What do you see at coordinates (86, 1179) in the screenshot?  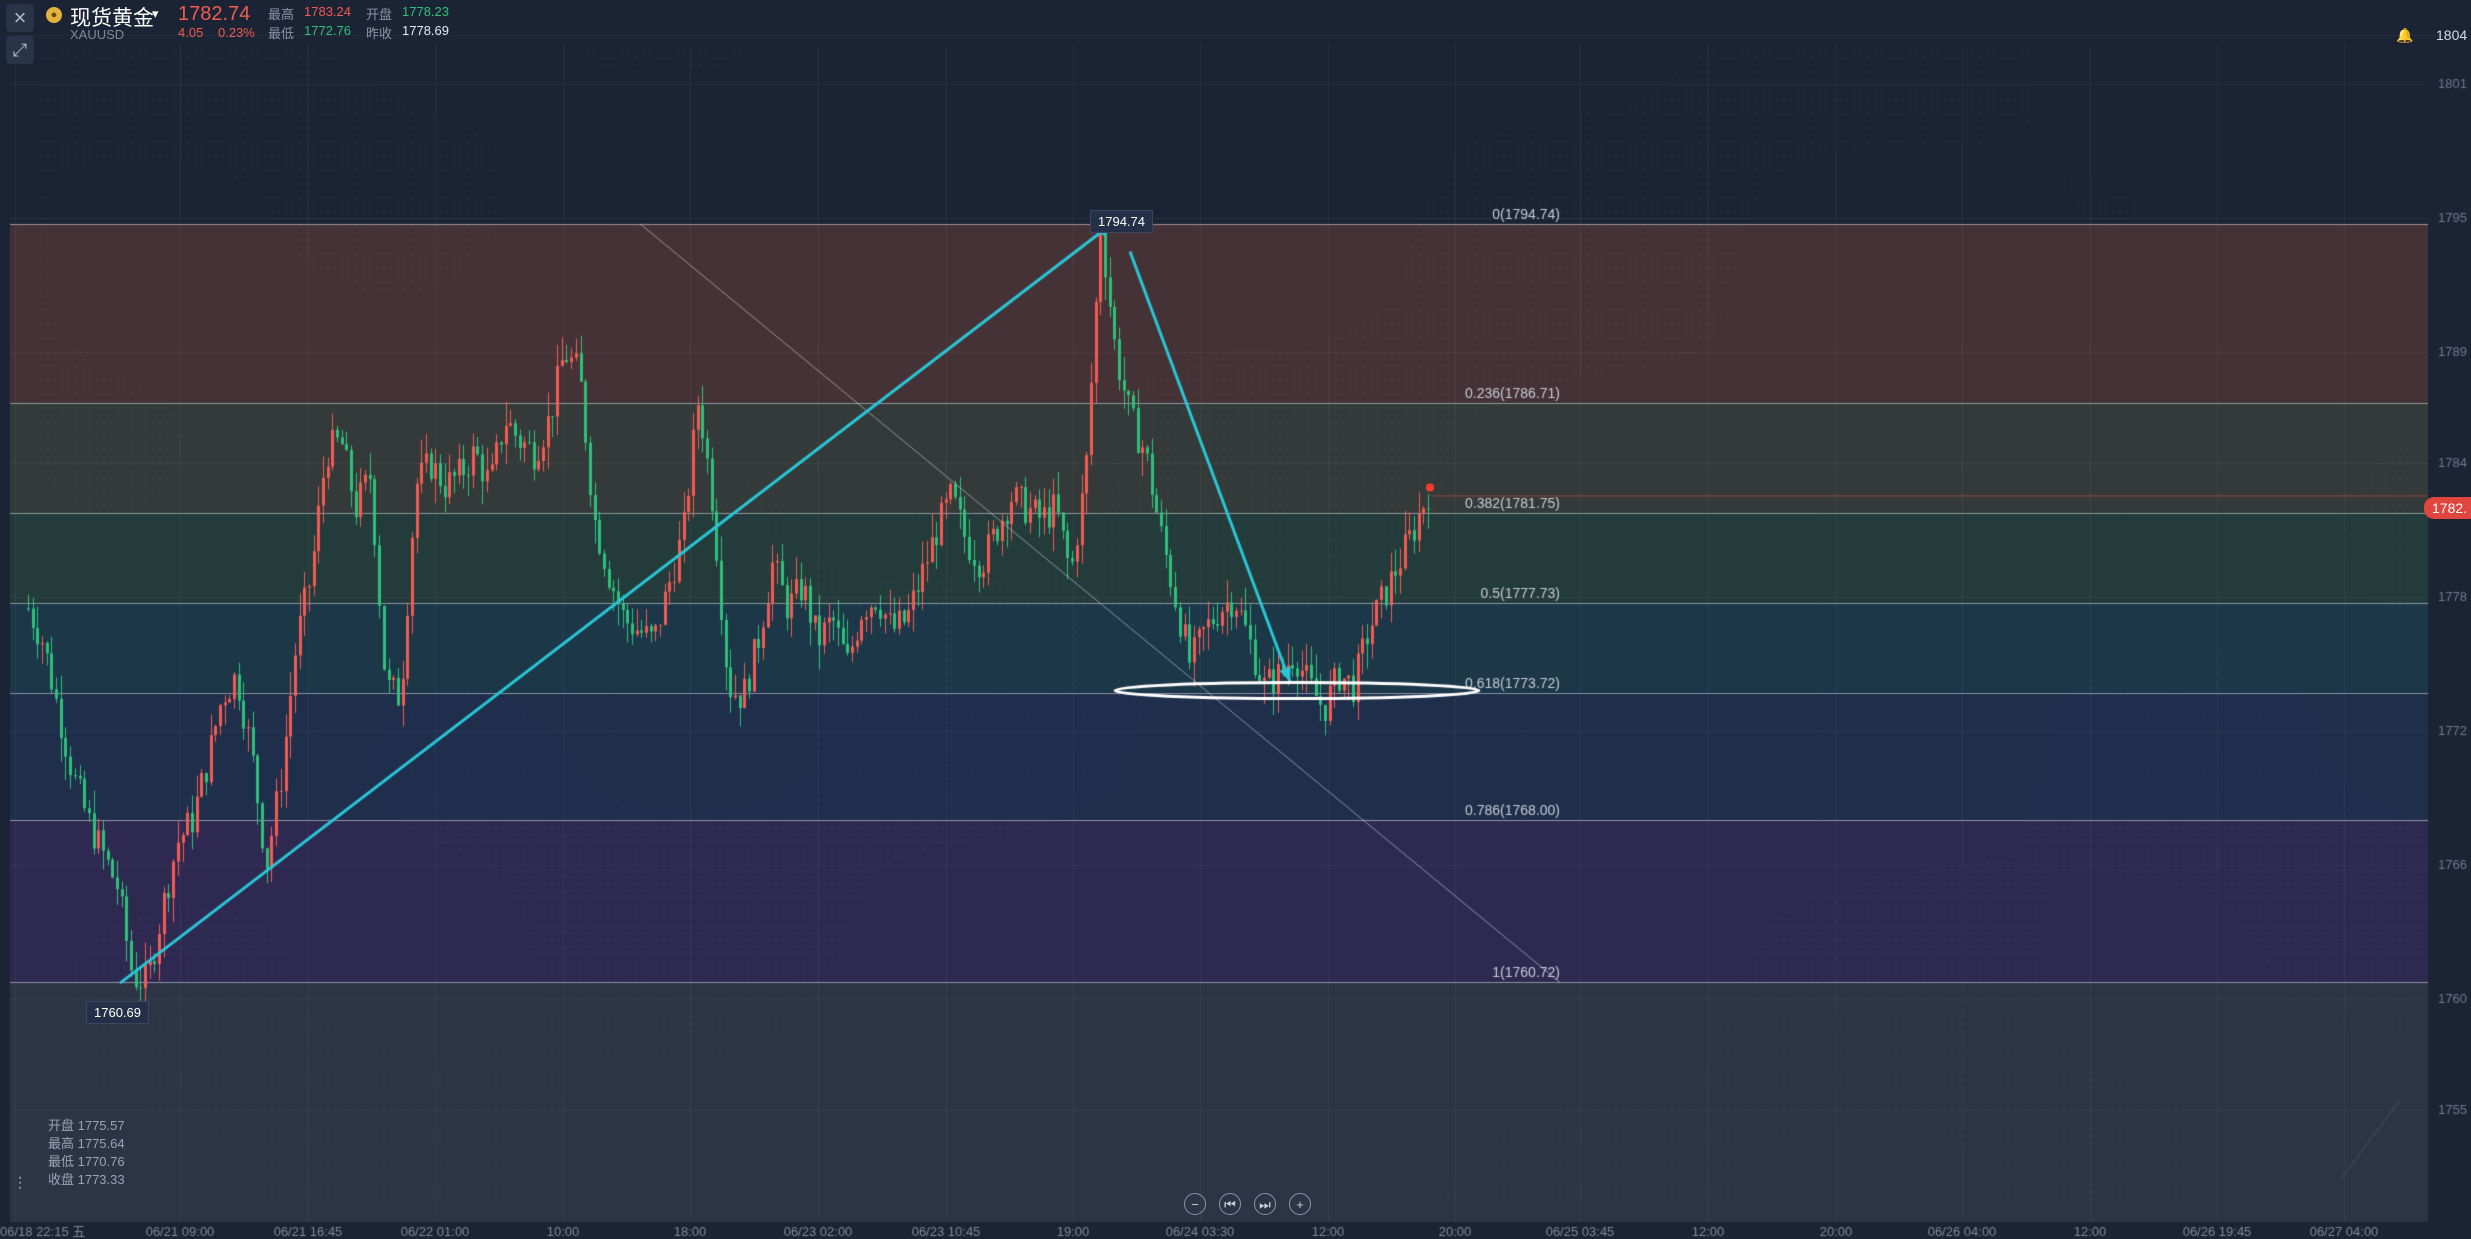 I see `ohlc-close: 收盘 1773.33` at bounding box center [86, 1179].